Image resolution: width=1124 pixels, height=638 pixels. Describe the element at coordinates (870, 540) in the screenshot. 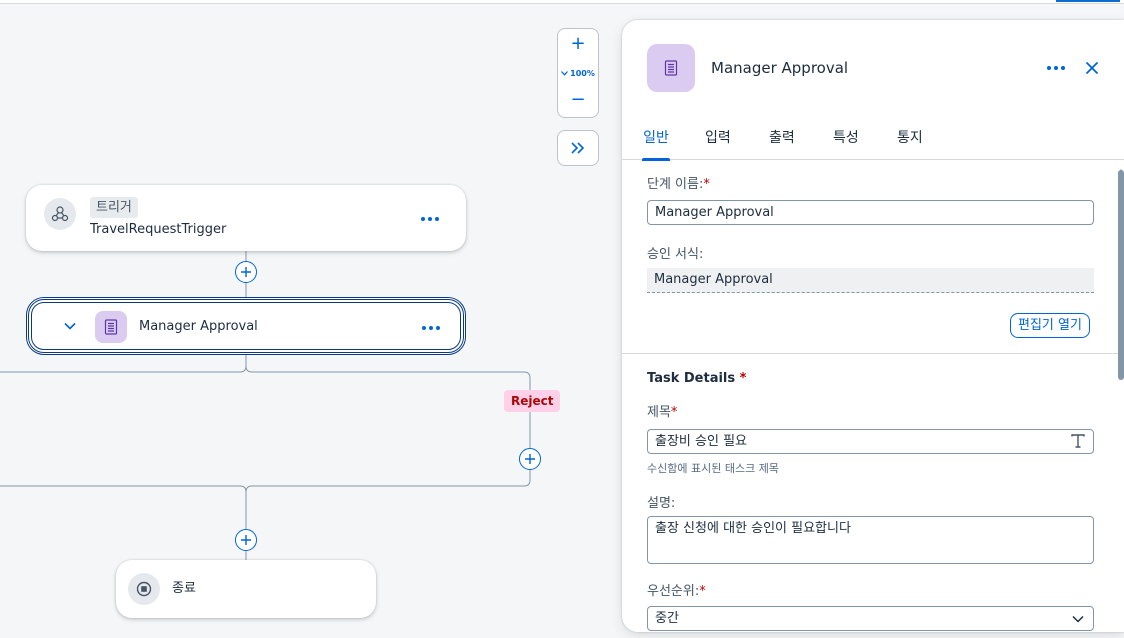

I see `description-textarea: 출장 신청에 대한 승인이 필요합니다` at that location.